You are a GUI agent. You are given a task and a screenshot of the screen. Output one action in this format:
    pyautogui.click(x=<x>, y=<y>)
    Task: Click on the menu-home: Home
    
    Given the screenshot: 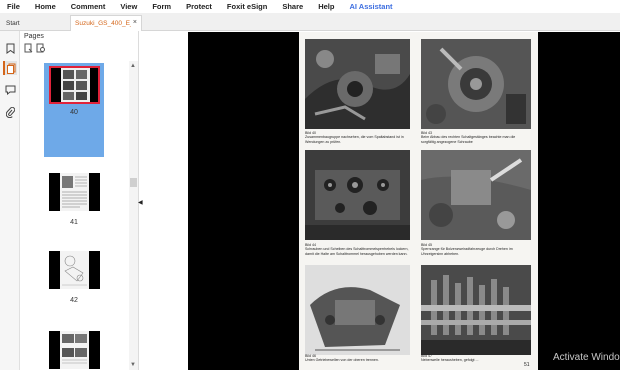 What is the action you would take?
    pyautogui.click(x=45, y=6)
    